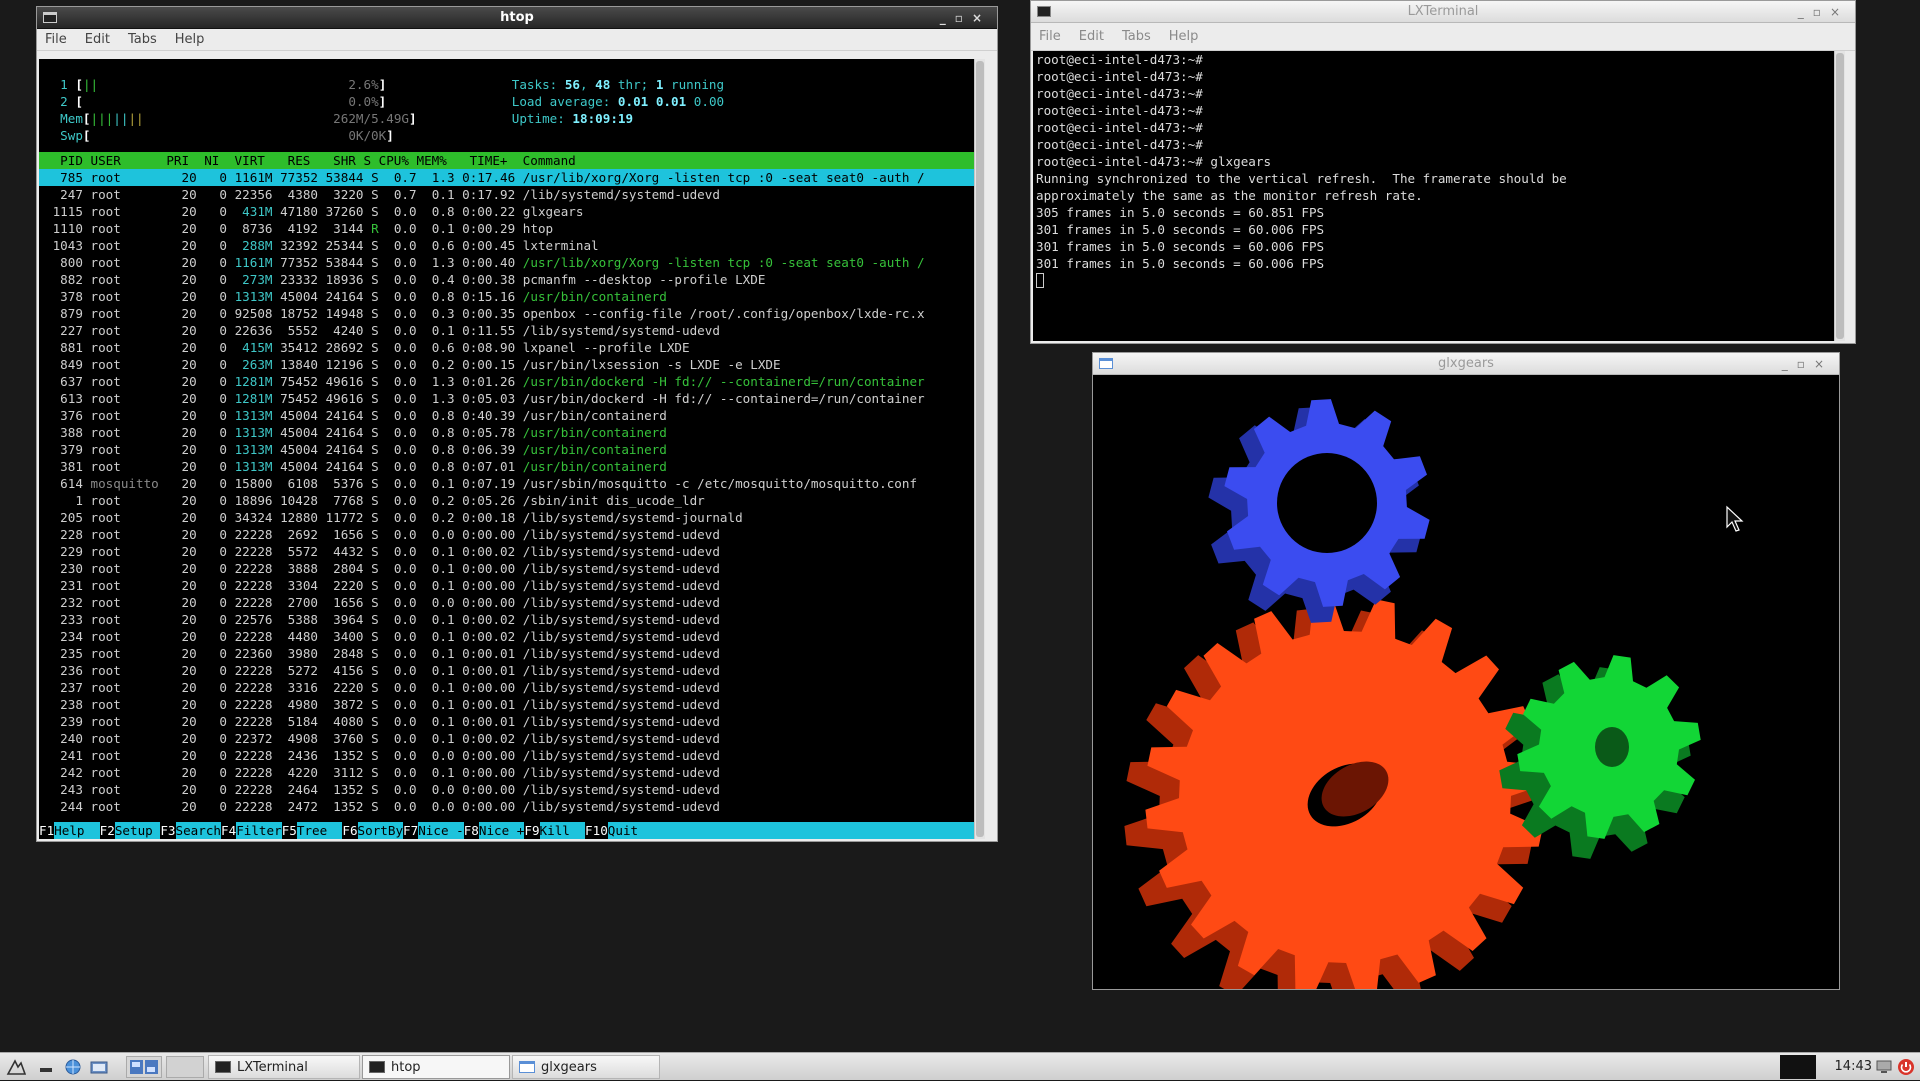 The image size is (1920, 1081). I want to click on fkey-f8: F8 Nice +, so click(494, 830).